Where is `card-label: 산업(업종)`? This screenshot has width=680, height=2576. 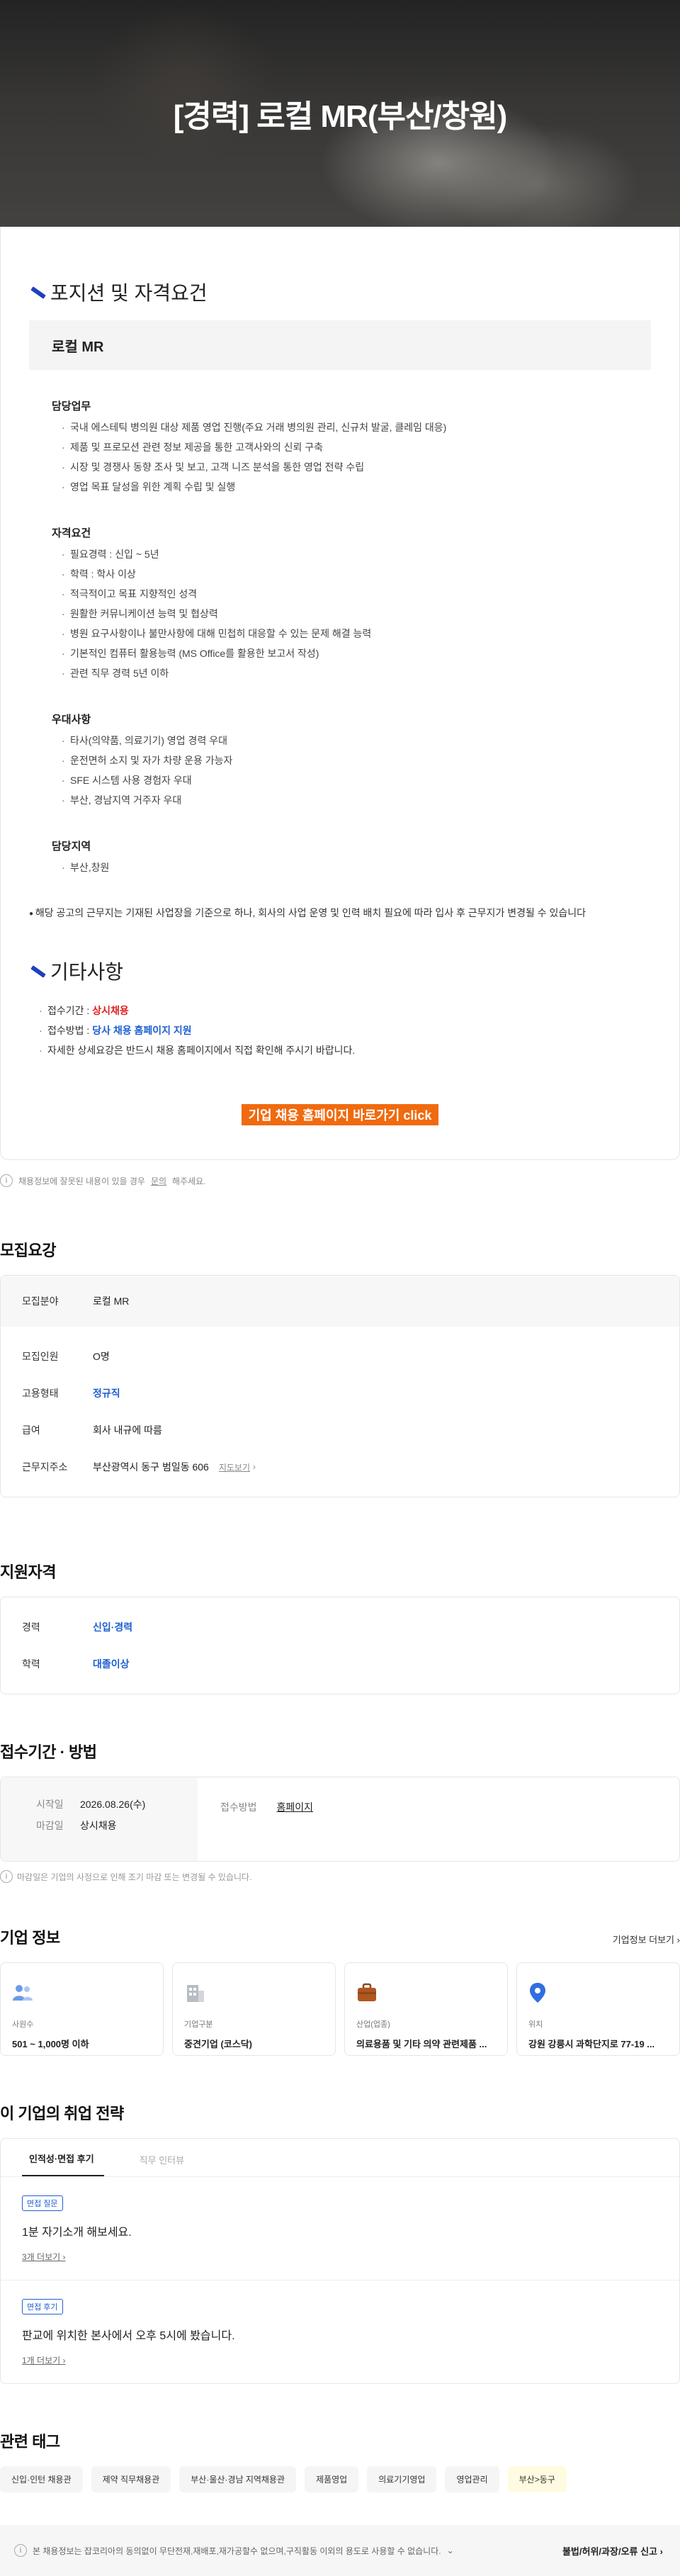
card-label: 산업(업종) is located at coordinates (373, 2024).